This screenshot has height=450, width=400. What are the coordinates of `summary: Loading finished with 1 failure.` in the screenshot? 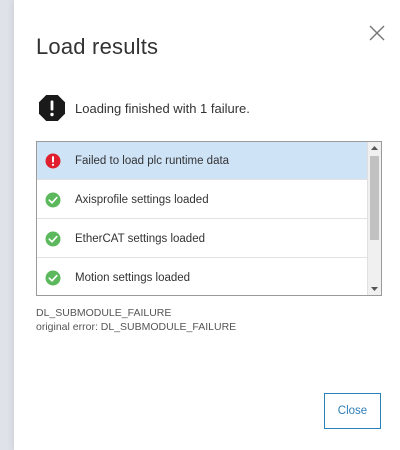 It's located at (144, 108).